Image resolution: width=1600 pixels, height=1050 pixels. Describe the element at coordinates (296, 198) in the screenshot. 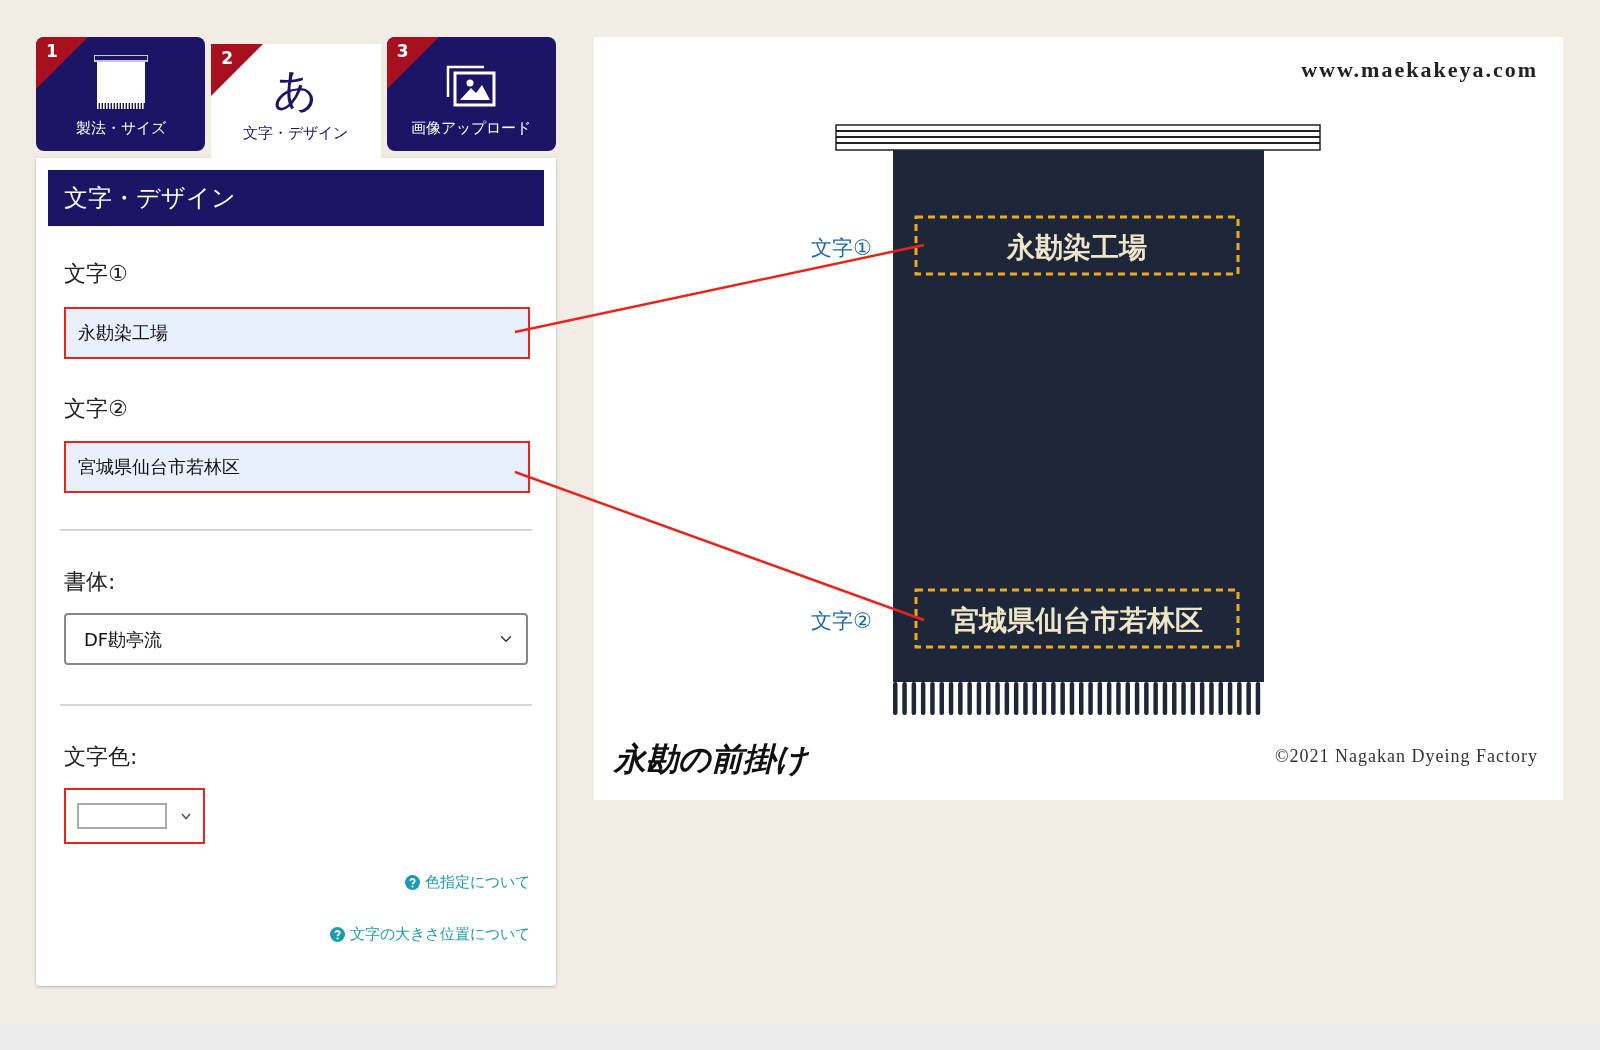

I see `section-title: 文字・デザイン` at that location.